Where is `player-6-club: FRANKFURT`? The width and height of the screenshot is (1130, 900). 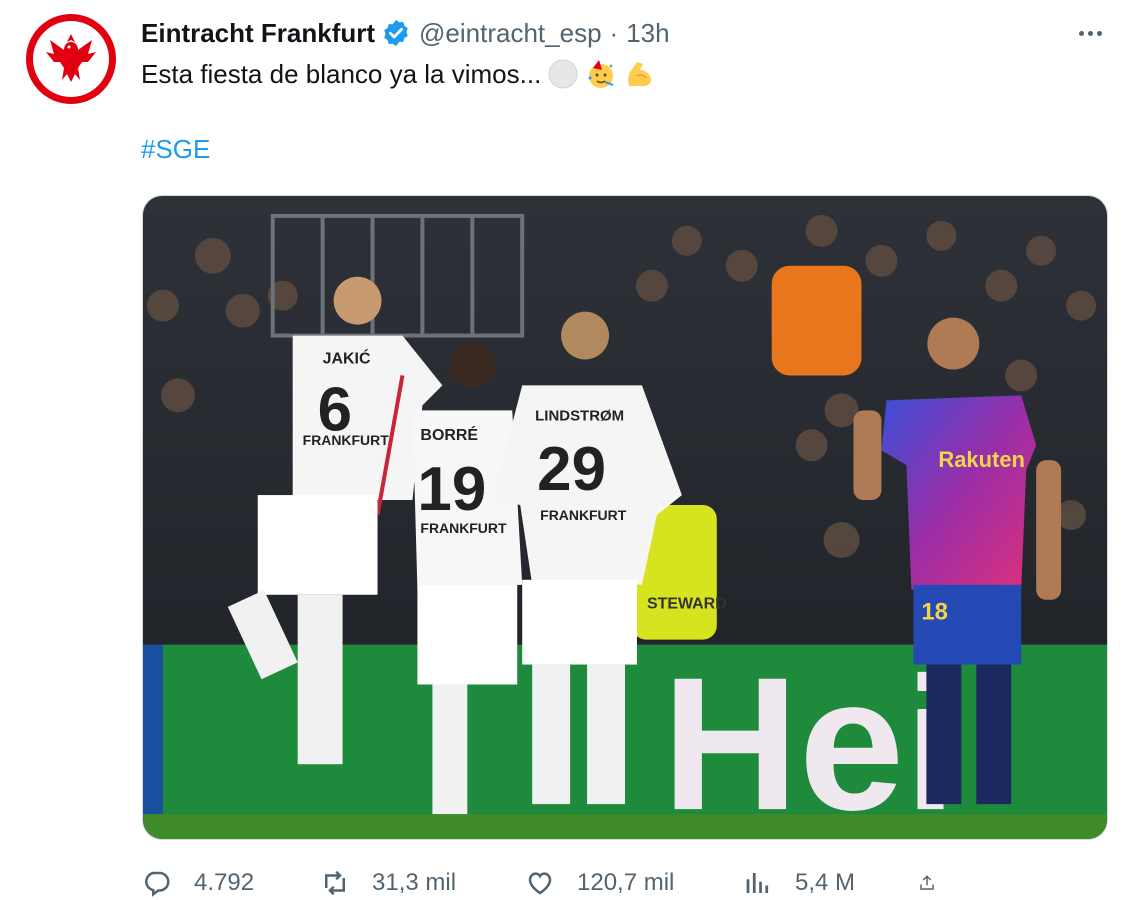 player-6-club: FRANKFURT is located at coordinates (346, 440).